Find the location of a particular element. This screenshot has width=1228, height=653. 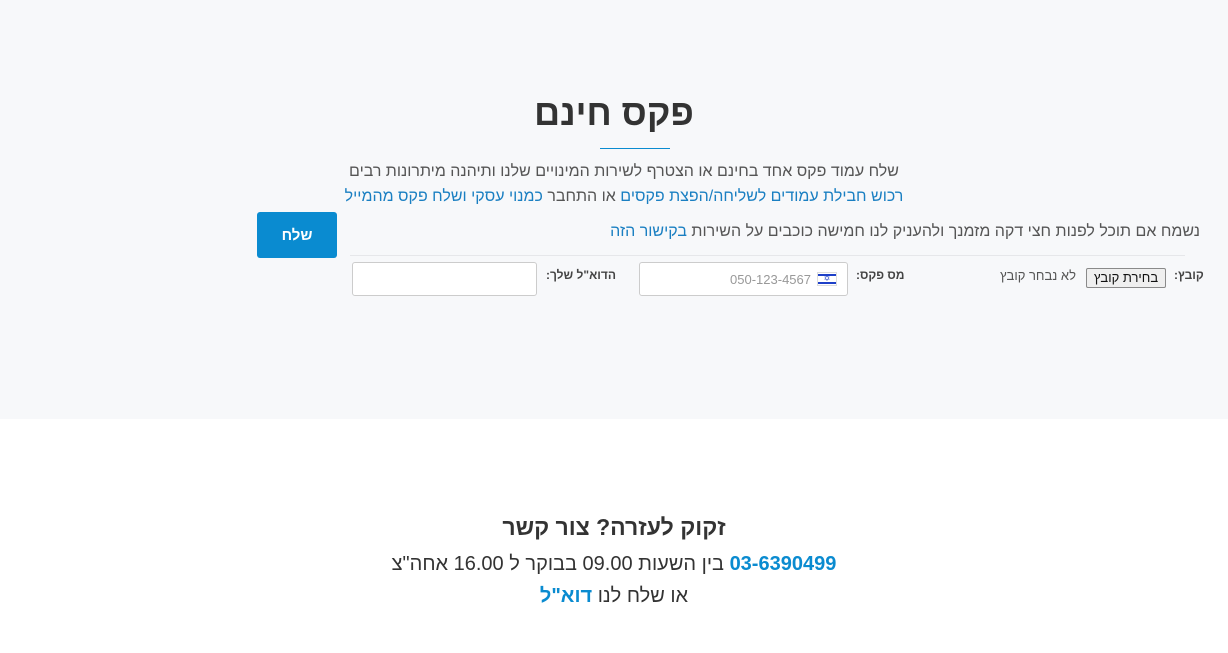

fax-number-label: מס פקס: is located at coordinates (880, 275).